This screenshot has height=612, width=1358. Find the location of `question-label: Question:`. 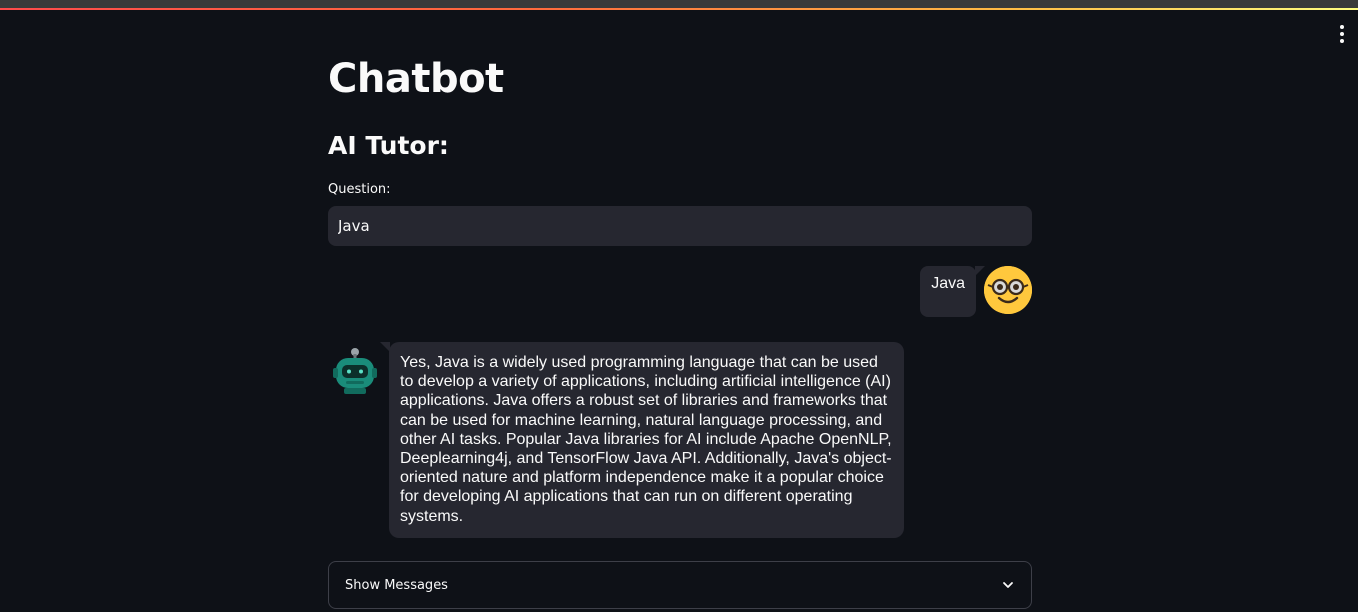

question-label: Question: is located at coordinates (359, 189).